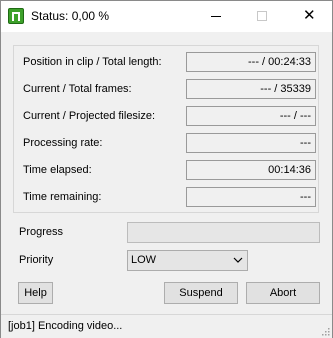  Describe the element at coordinates (41, 232) in the screenshot. I see `progress-label: Progress` at that location.